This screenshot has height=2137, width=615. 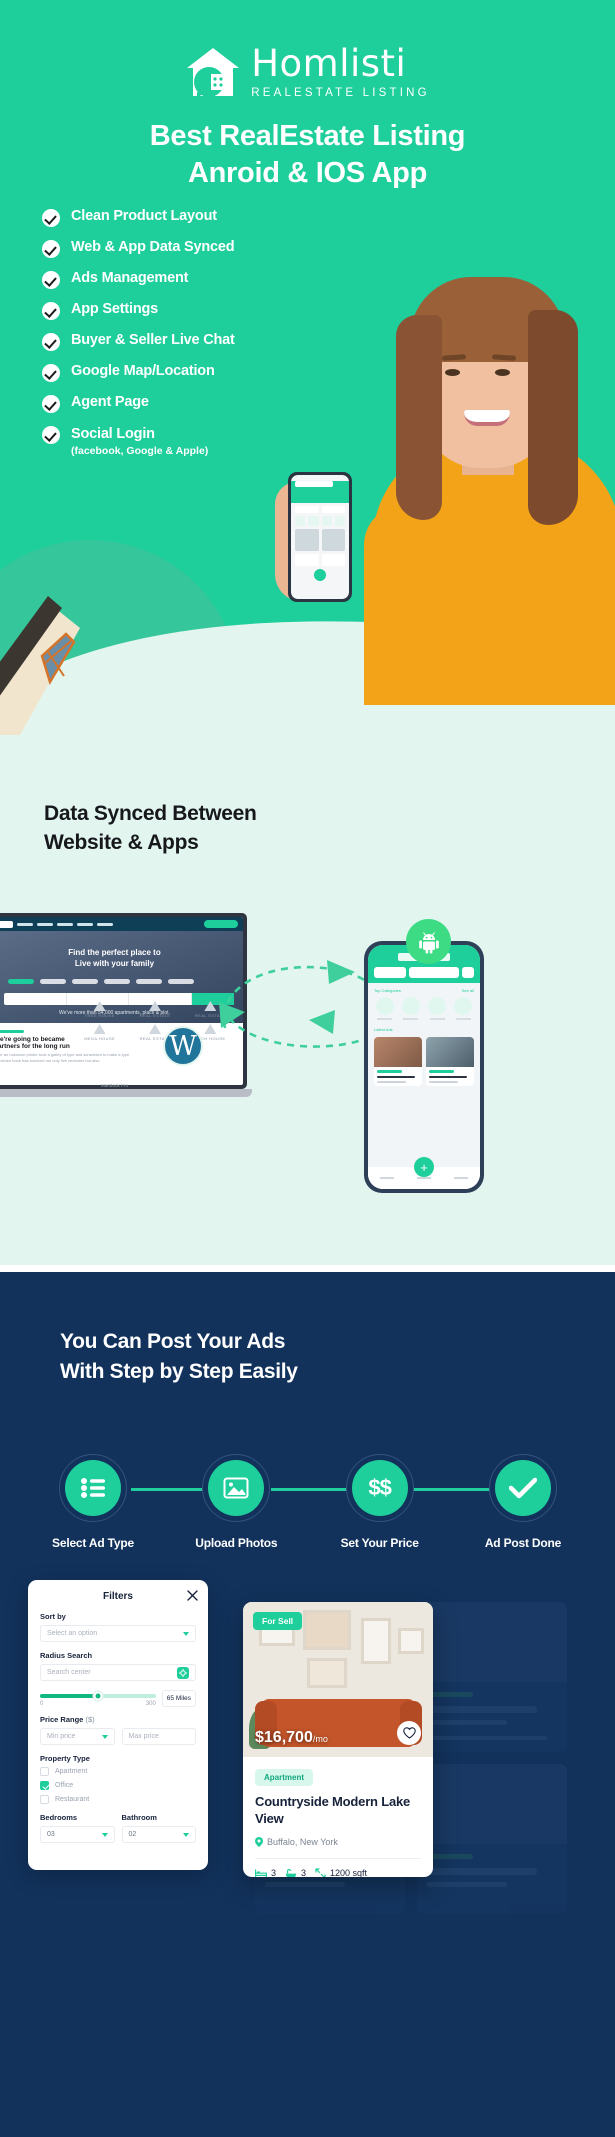 What do you see at coordinates (110, 402) in the screenshot?
I see `feature-label: Agent Page` at bounding box center [110, 402].